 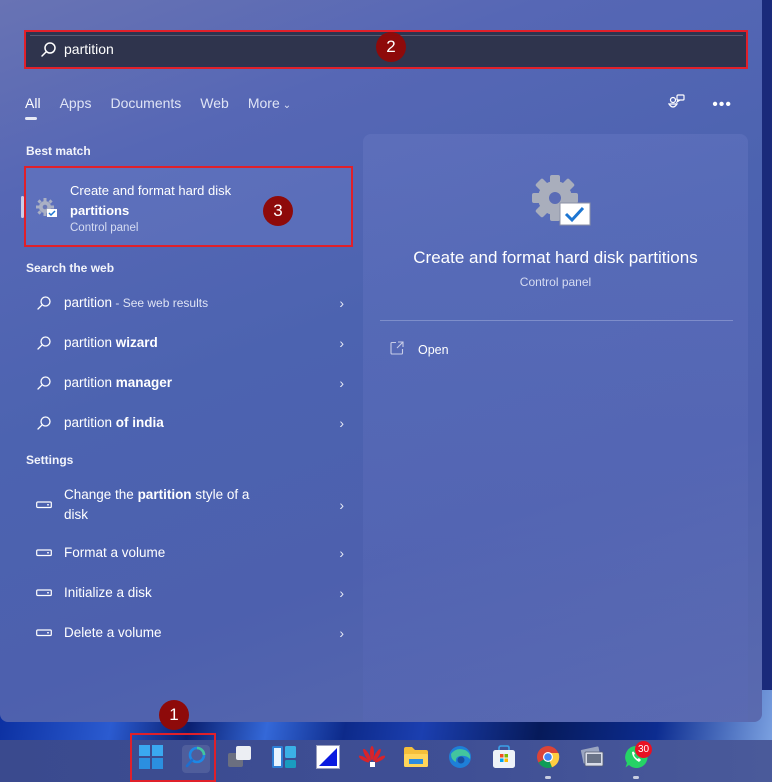 I want to click on tab-documents: Documents, so click(x=145, y=103).